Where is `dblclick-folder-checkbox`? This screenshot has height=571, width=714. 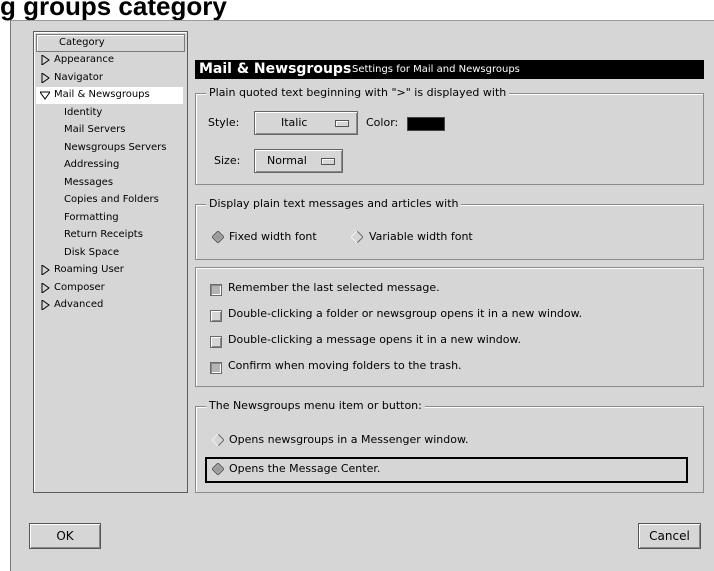 dblclick-folder-checkbox is located at coordinates (216, 316).